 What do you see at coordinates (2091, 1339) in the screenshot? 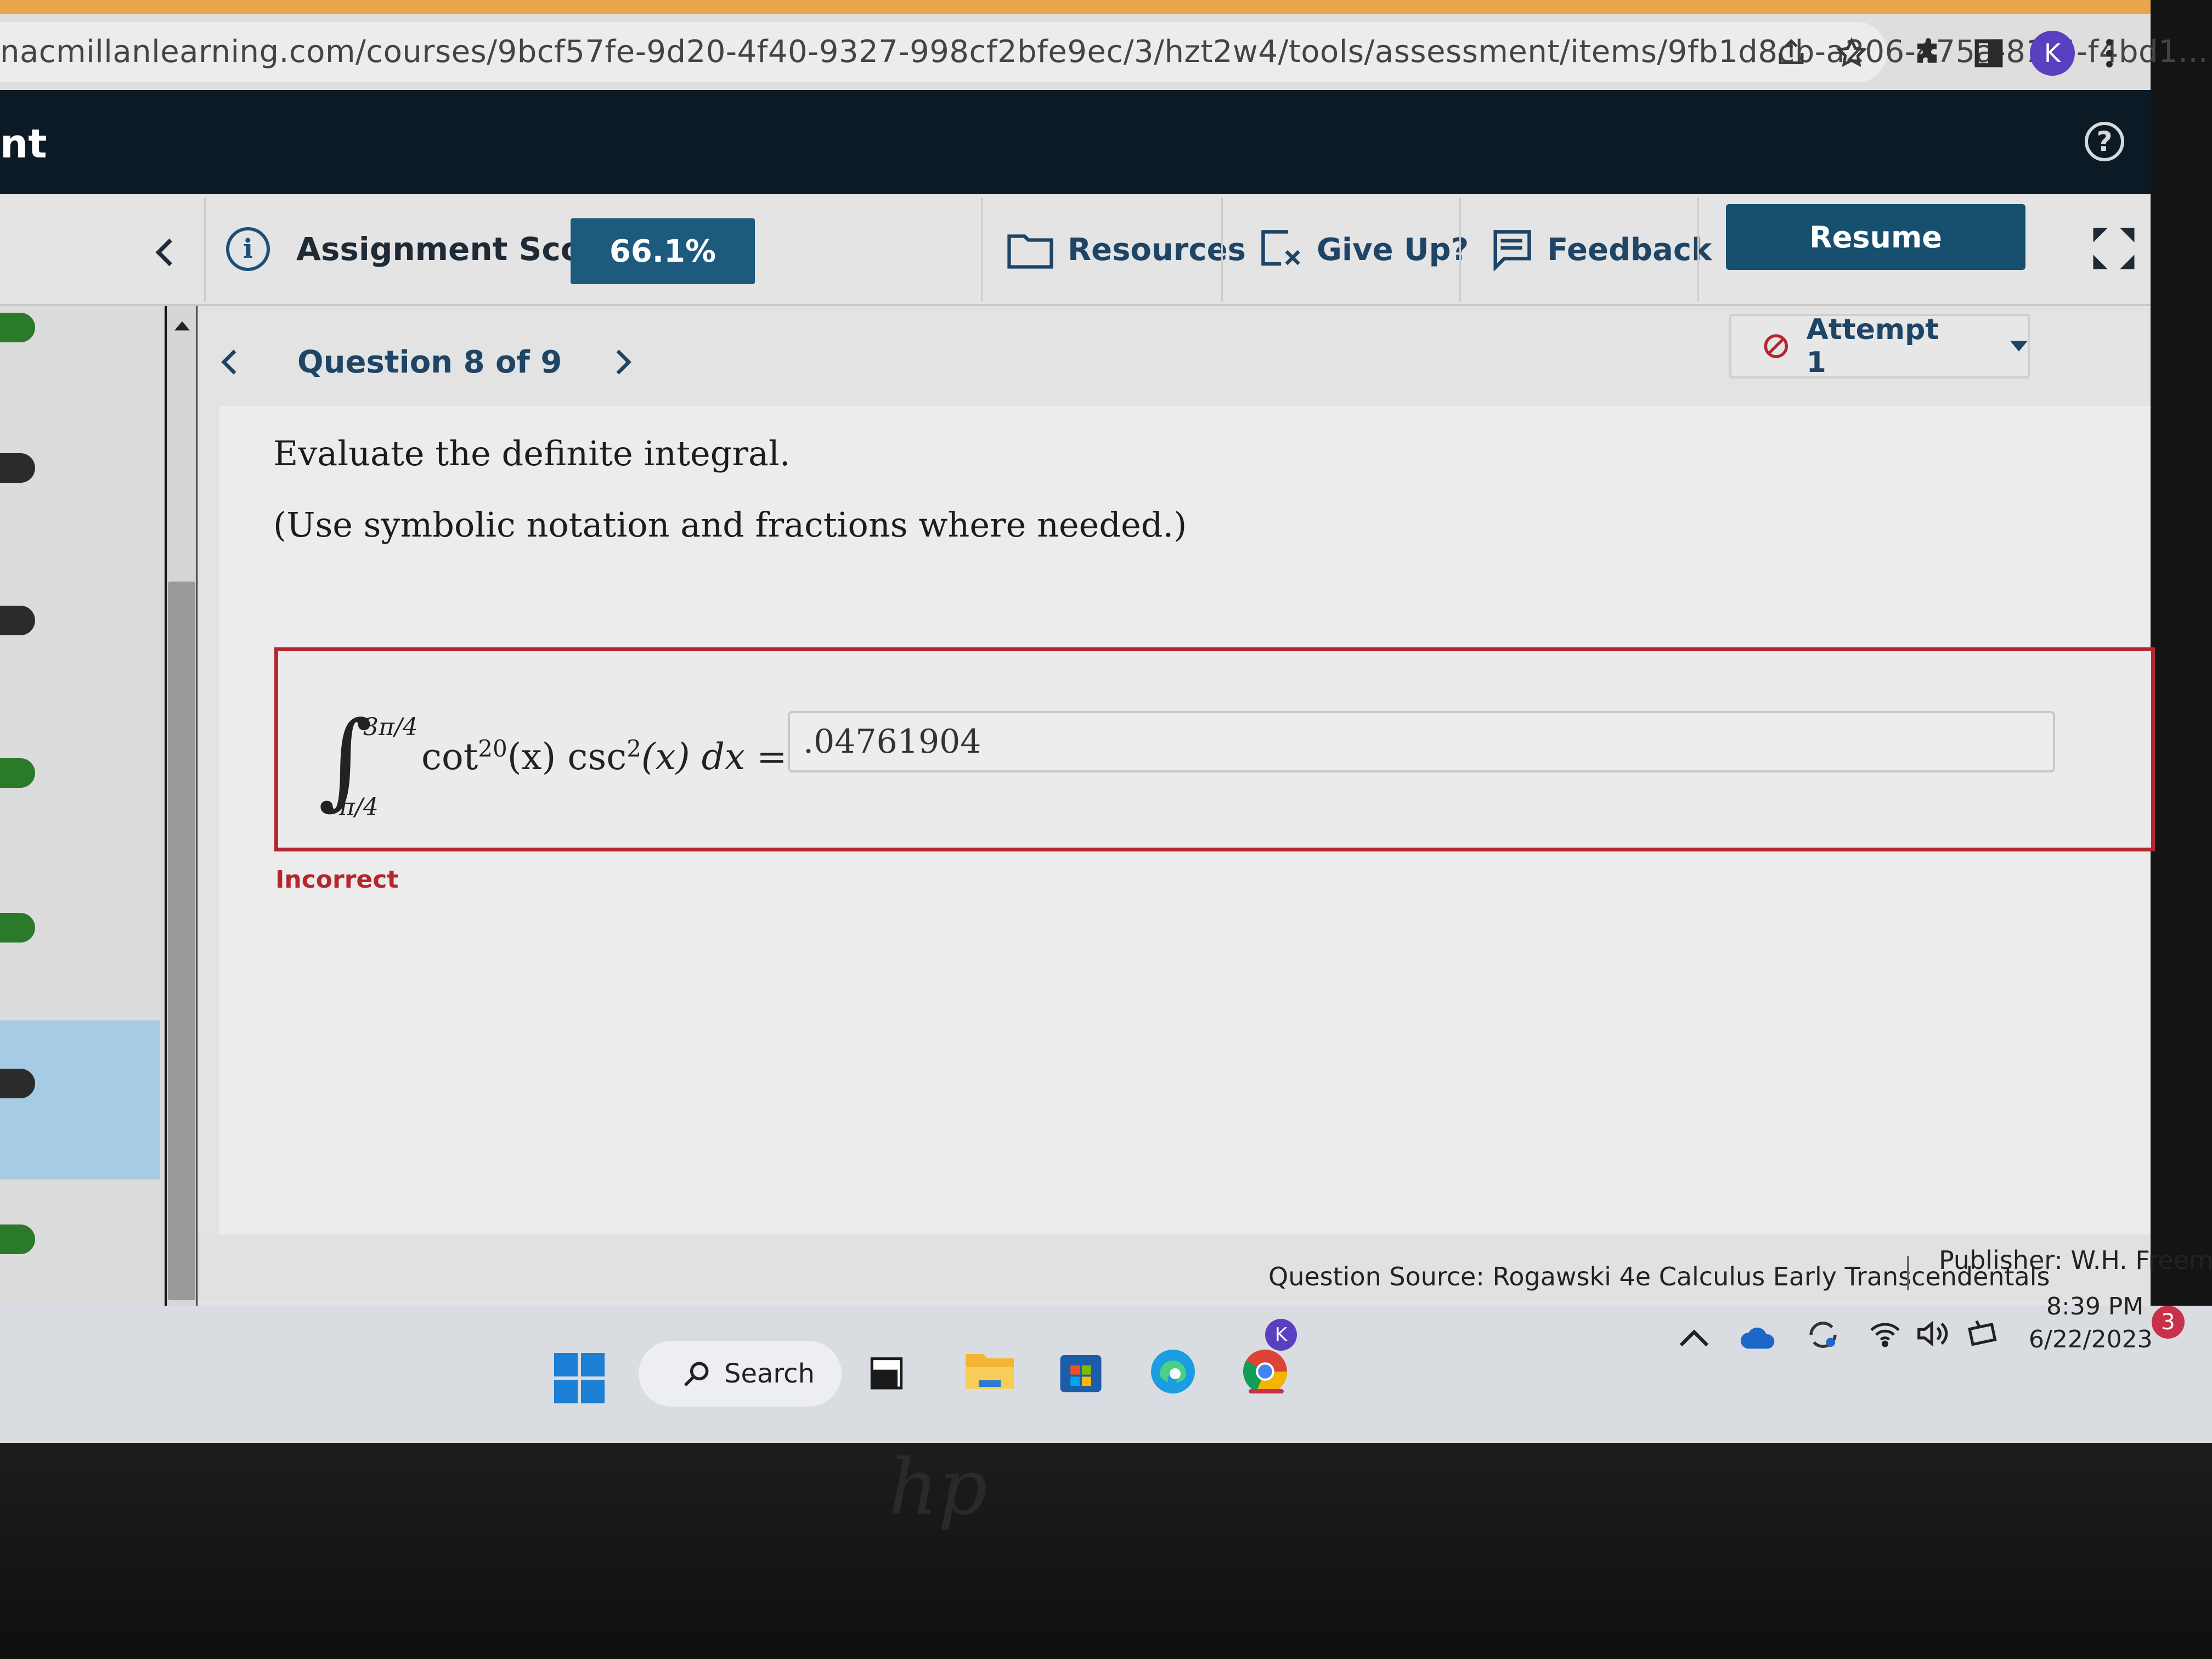
I see `taskbar-clock-date: 6/22/2023` at bounding box center [2091, 1339].